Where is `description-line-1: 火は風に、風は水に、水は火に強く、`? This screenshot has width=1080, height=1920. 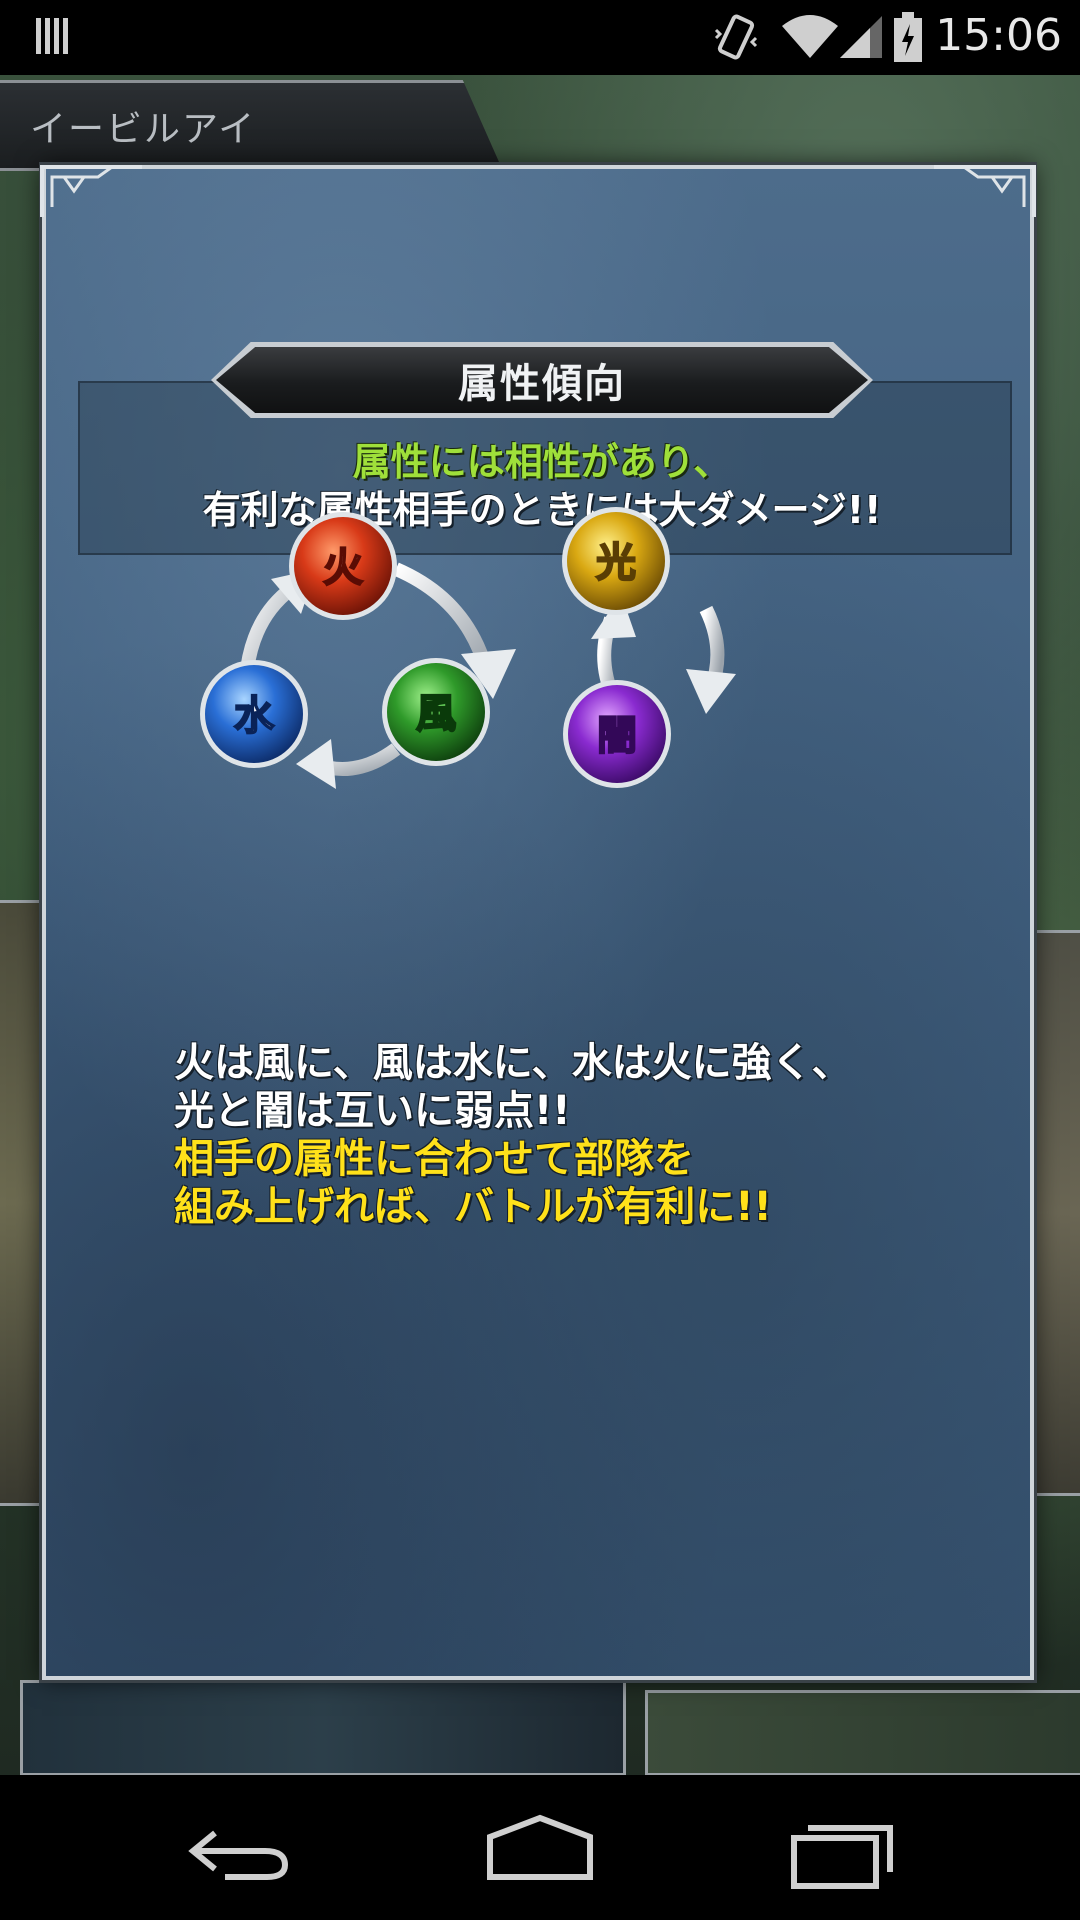
description-line-1: 火は風に、風は水に、水は火に強く、 is located at coordinates (513, 1063).